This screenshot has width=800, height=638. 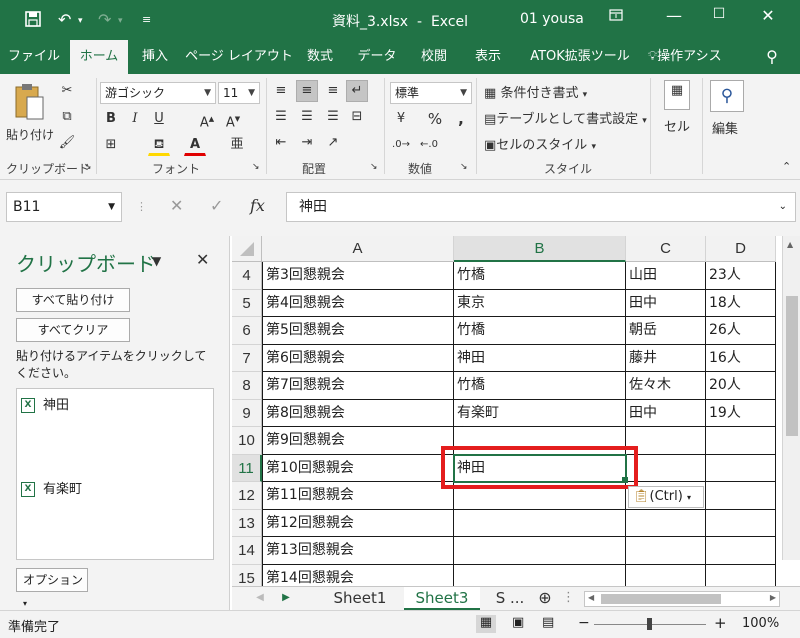 What do you see at coordinates (247, 441) in the screenshot?
I see `row-header: 10` at bounding box center [247, 441].